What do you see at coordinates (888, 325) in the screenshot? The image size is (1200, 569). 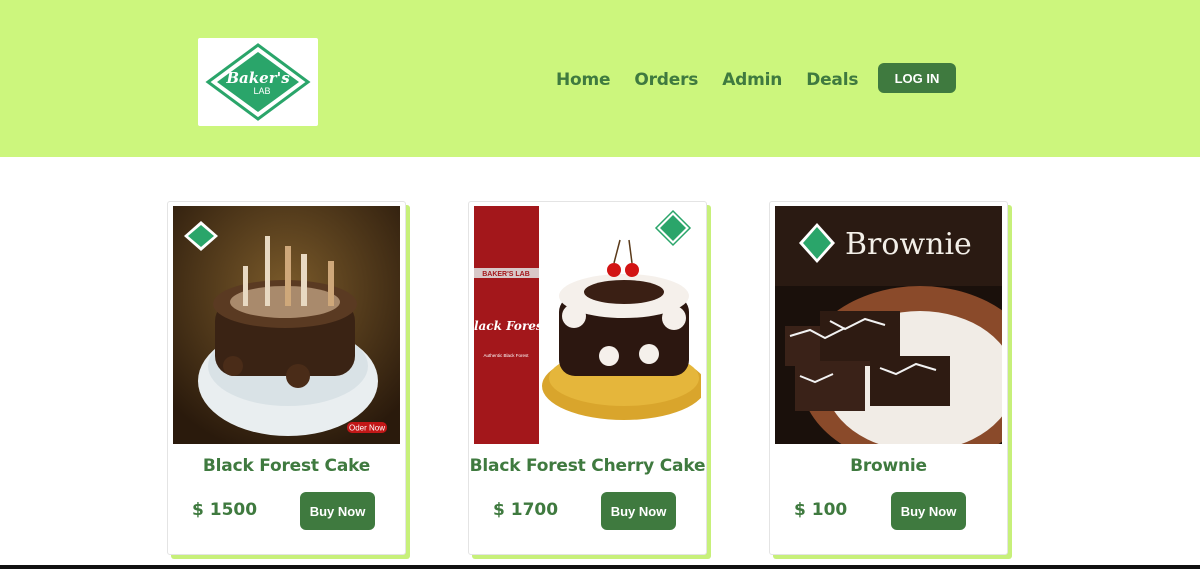 I see `product-image-brownie: Brownie` at bounding box center [888, 325].